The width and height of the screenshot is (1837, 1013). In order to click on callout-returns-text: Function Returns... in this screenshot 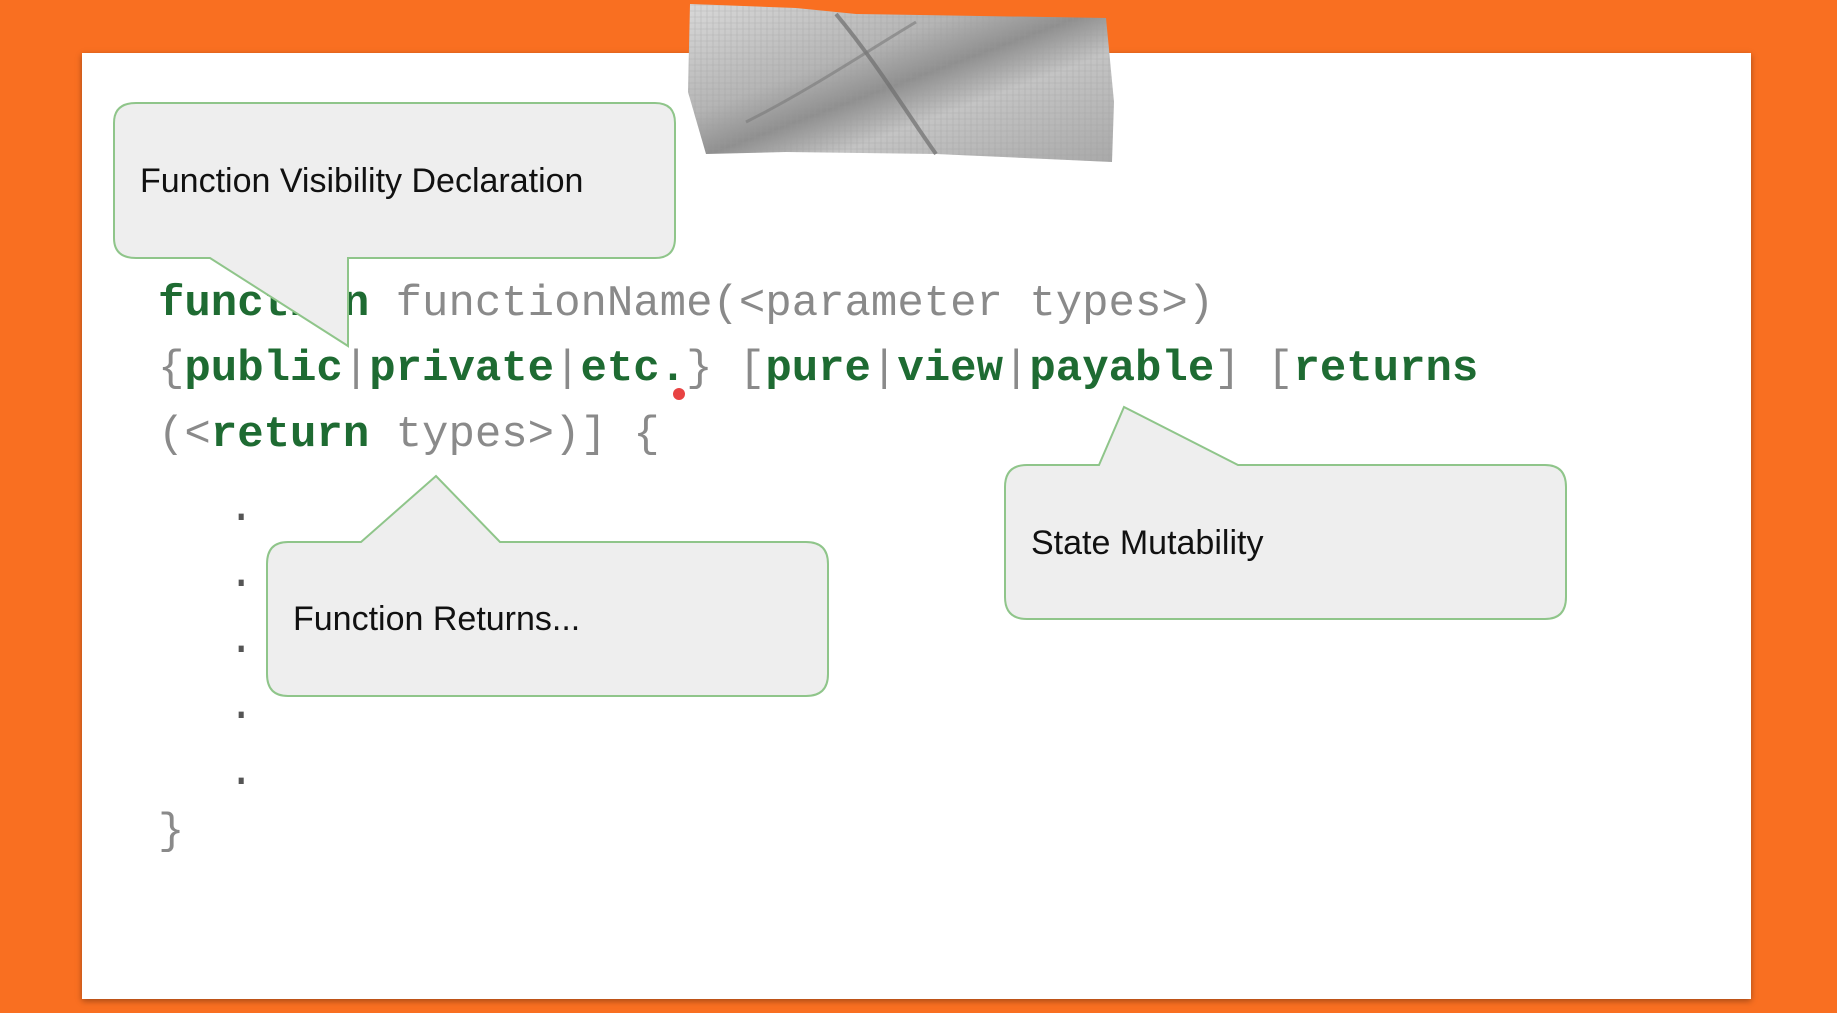, I will do `click(437, 619)`.